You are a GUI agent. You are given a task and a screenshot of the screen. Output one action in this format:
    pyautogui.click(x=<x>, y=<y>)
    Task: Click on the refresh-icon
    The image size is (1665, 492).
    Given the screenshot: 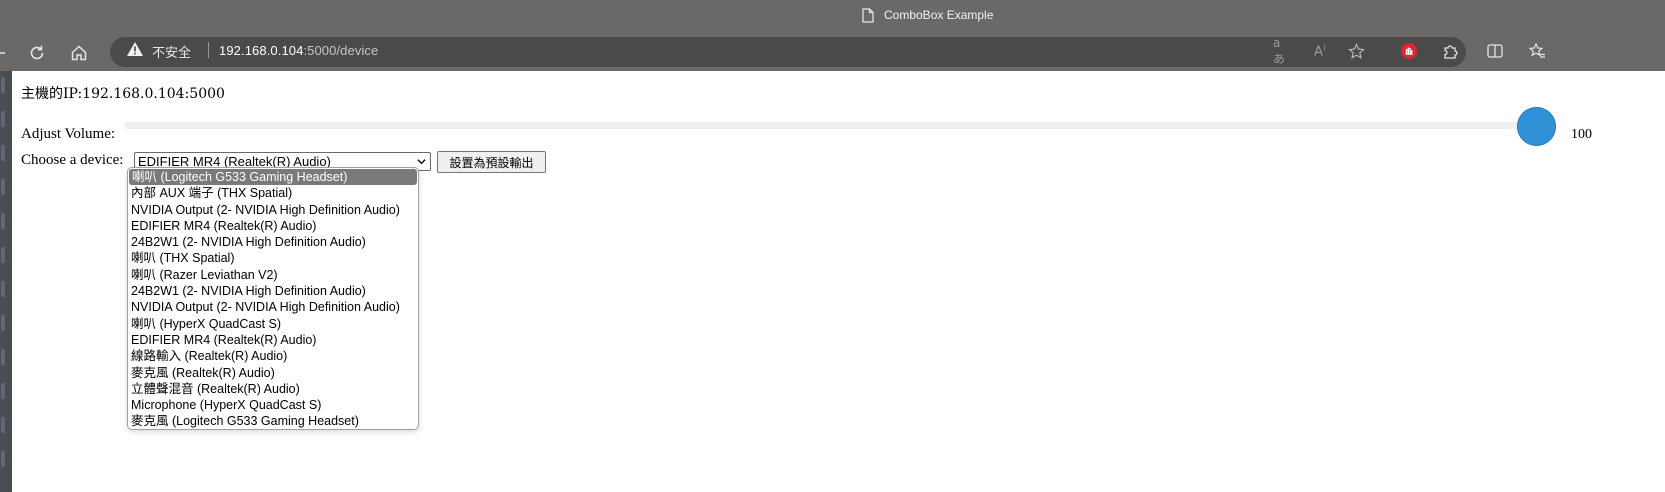 What is the action you would take?
    pyautogui.click(x=37, y=53)
    